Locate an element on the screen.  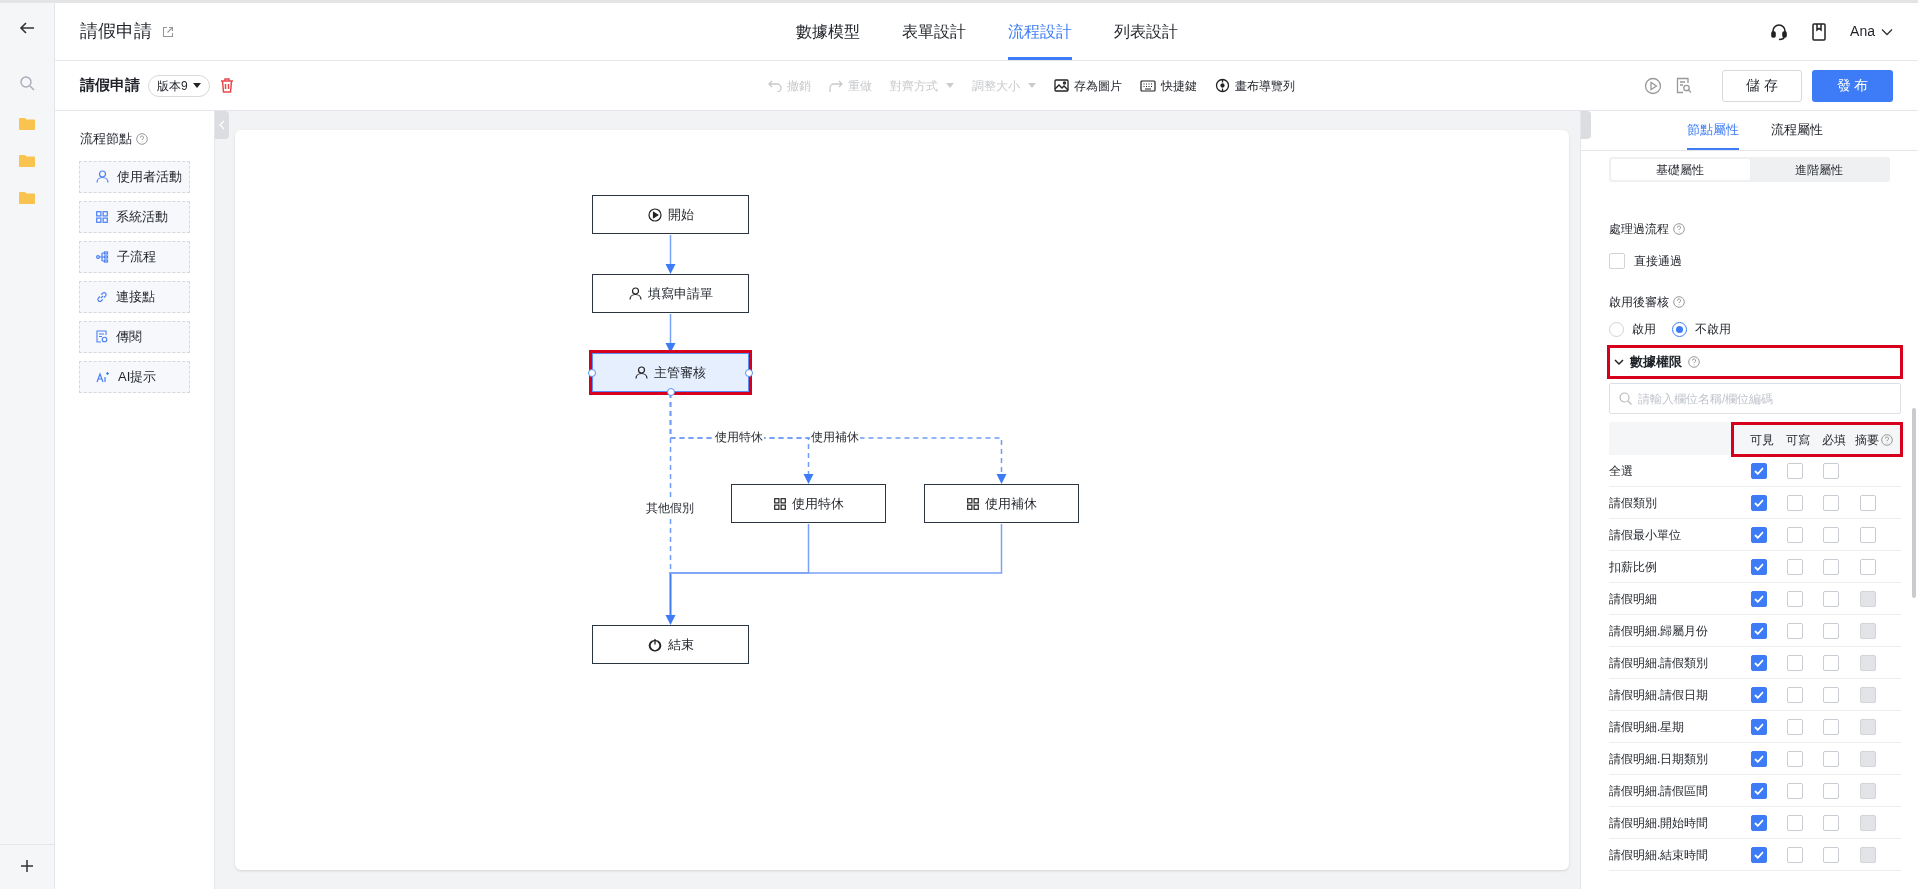
app-title: 請假申請 is located at coordinates (116, 31).